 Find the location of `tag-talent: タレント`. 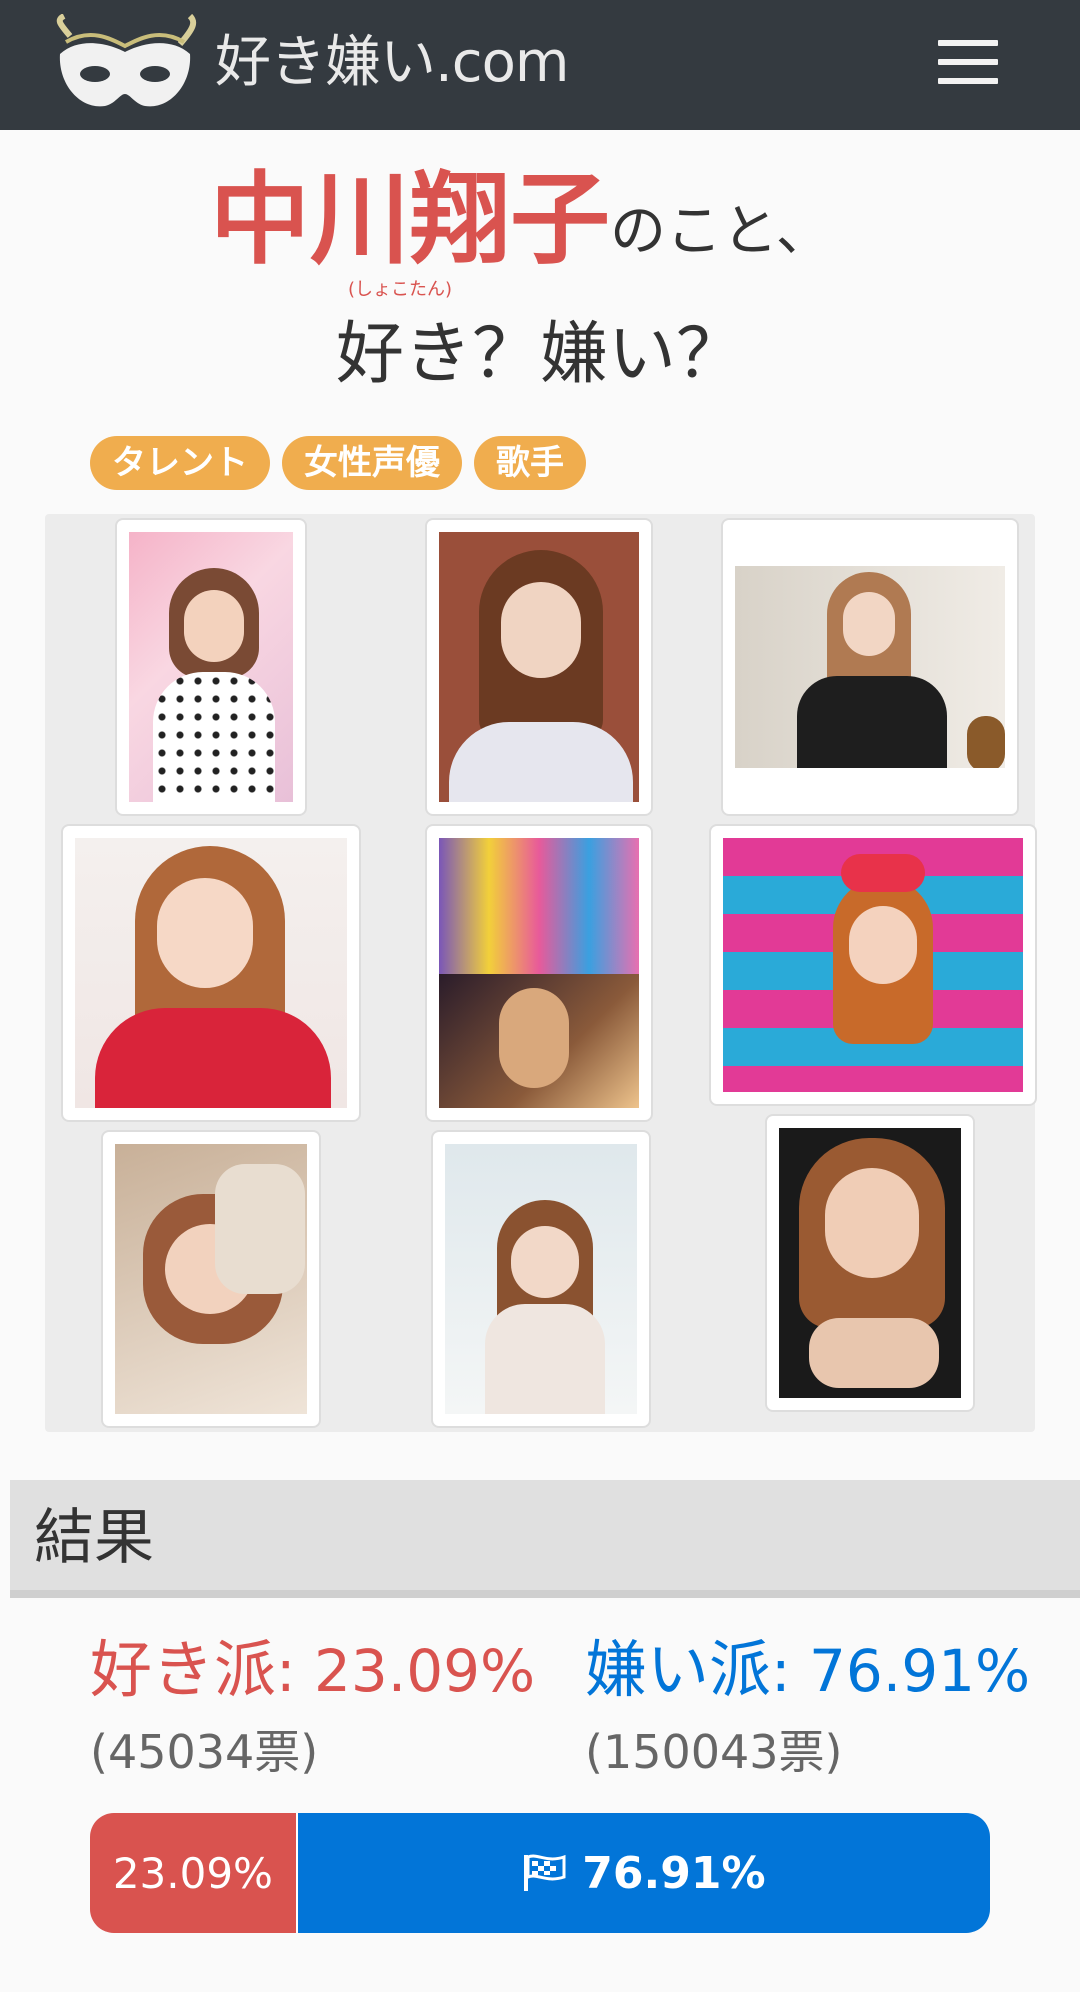

tag-talent: タレント is located at coordinates (180, 463).